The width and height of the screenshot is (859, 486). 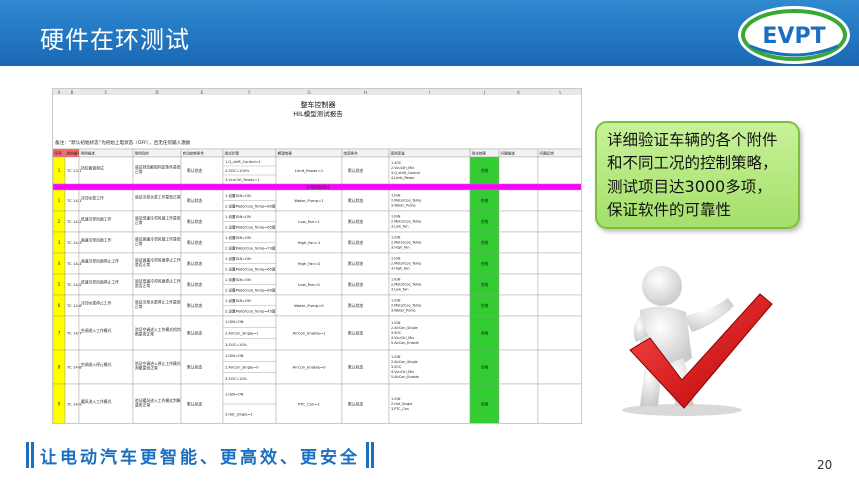 What do you see at coordinates (402, 168) in the screenshot?
I see `row-observed: 2.VcuCtrl_Mix` at bounding box center [402, 168].